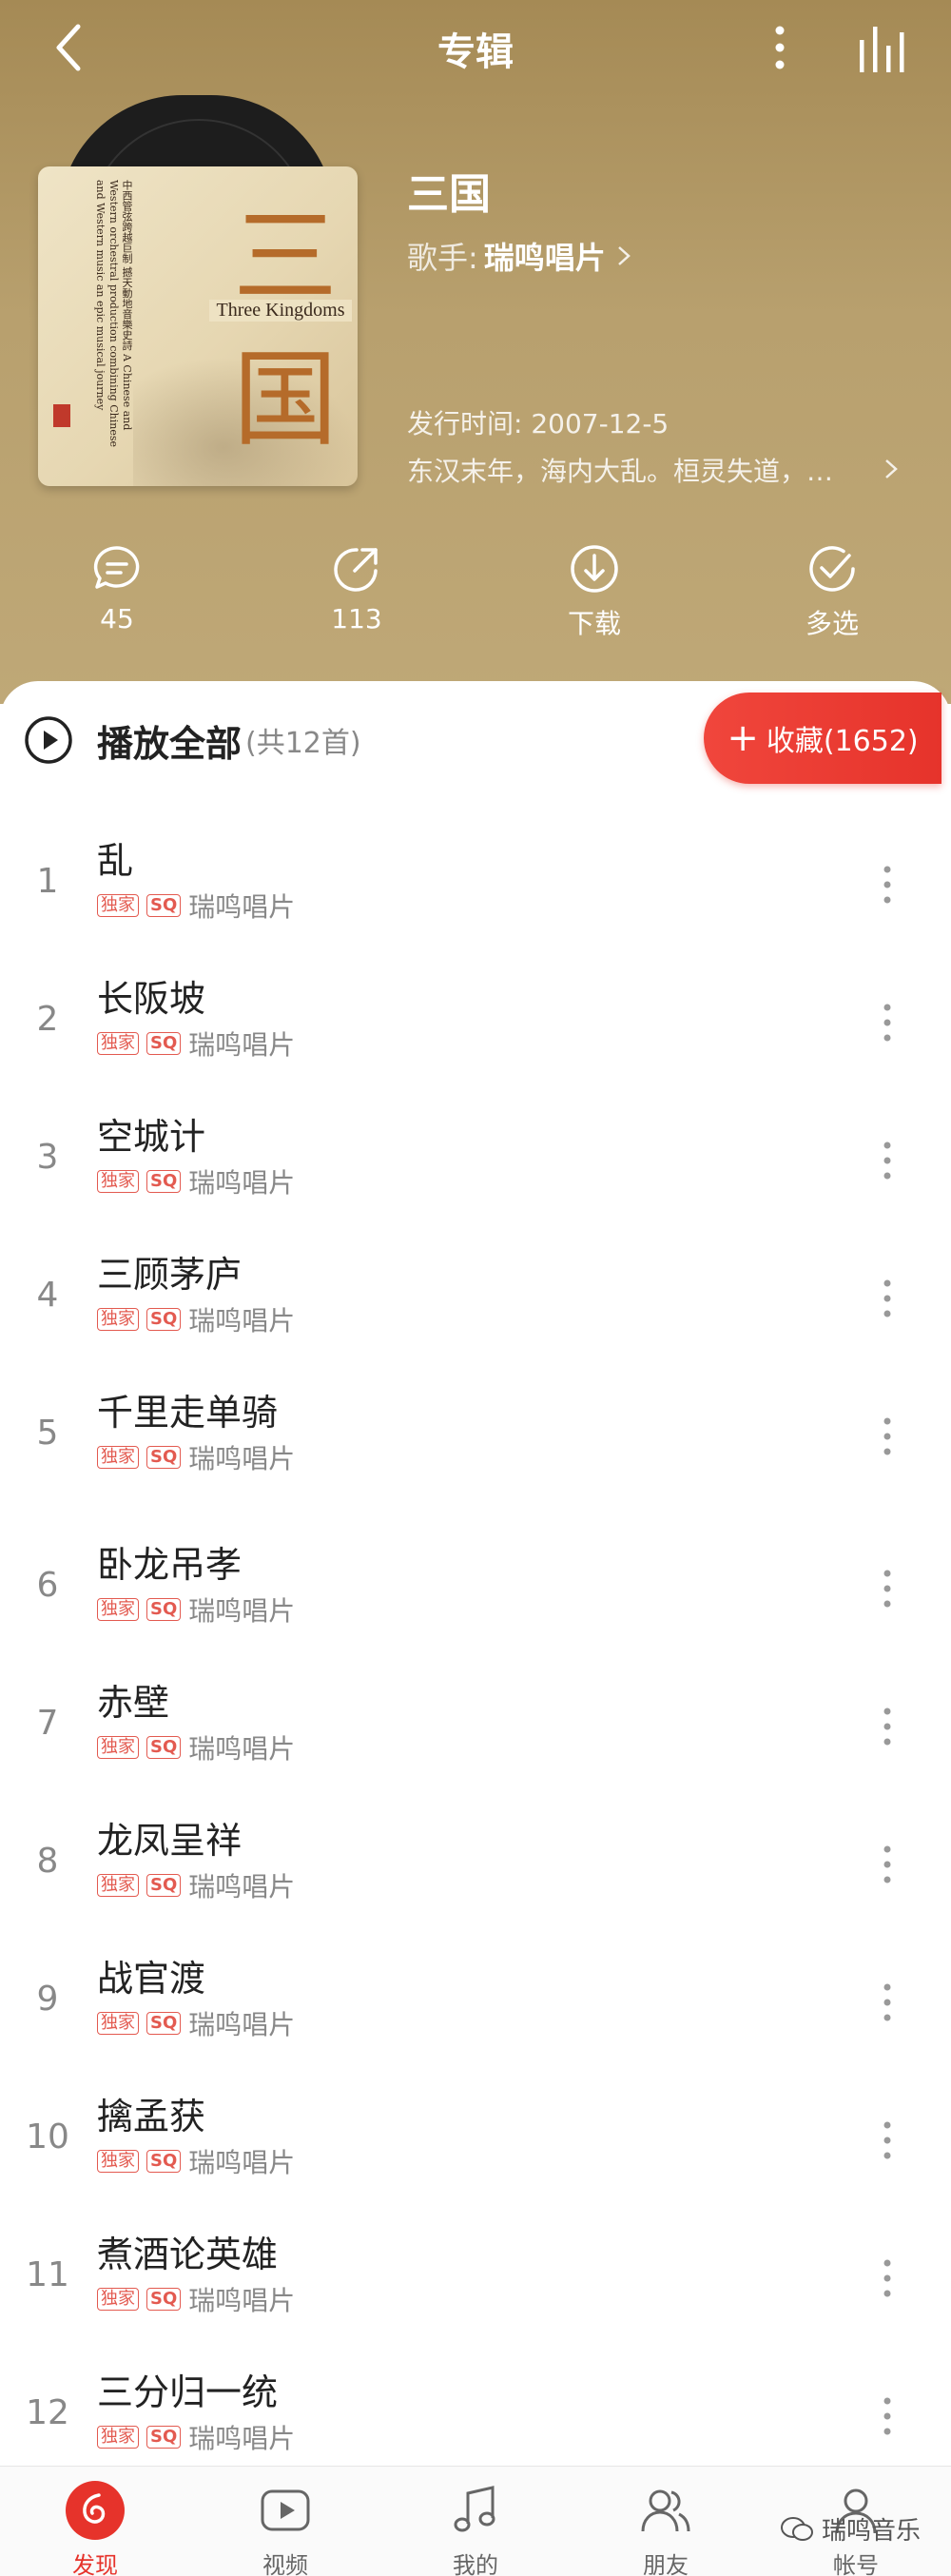  Describe the element at coordinates (48, 740) in the screenshot. I see `play-circle-icon` at that location.